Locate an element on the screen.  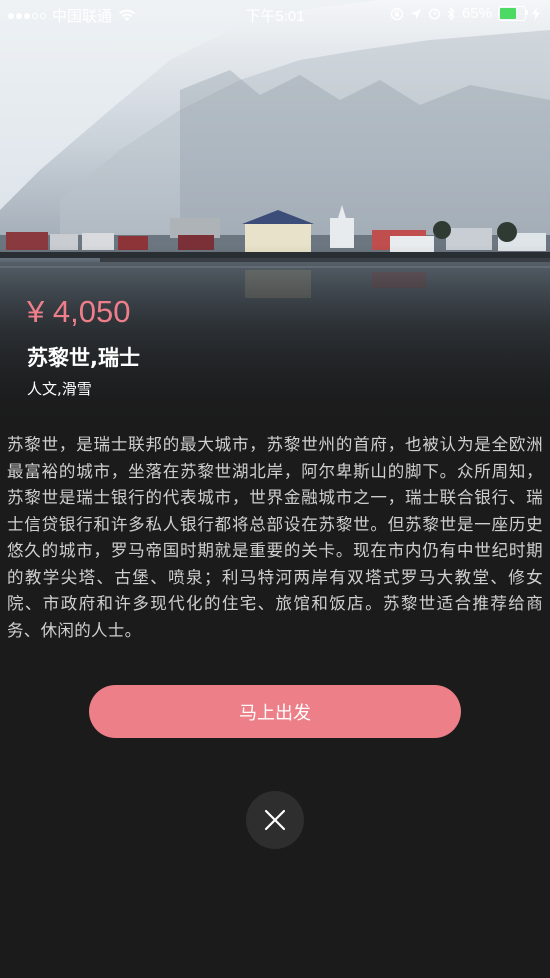
close-icon is located at coordinates (275, 820).